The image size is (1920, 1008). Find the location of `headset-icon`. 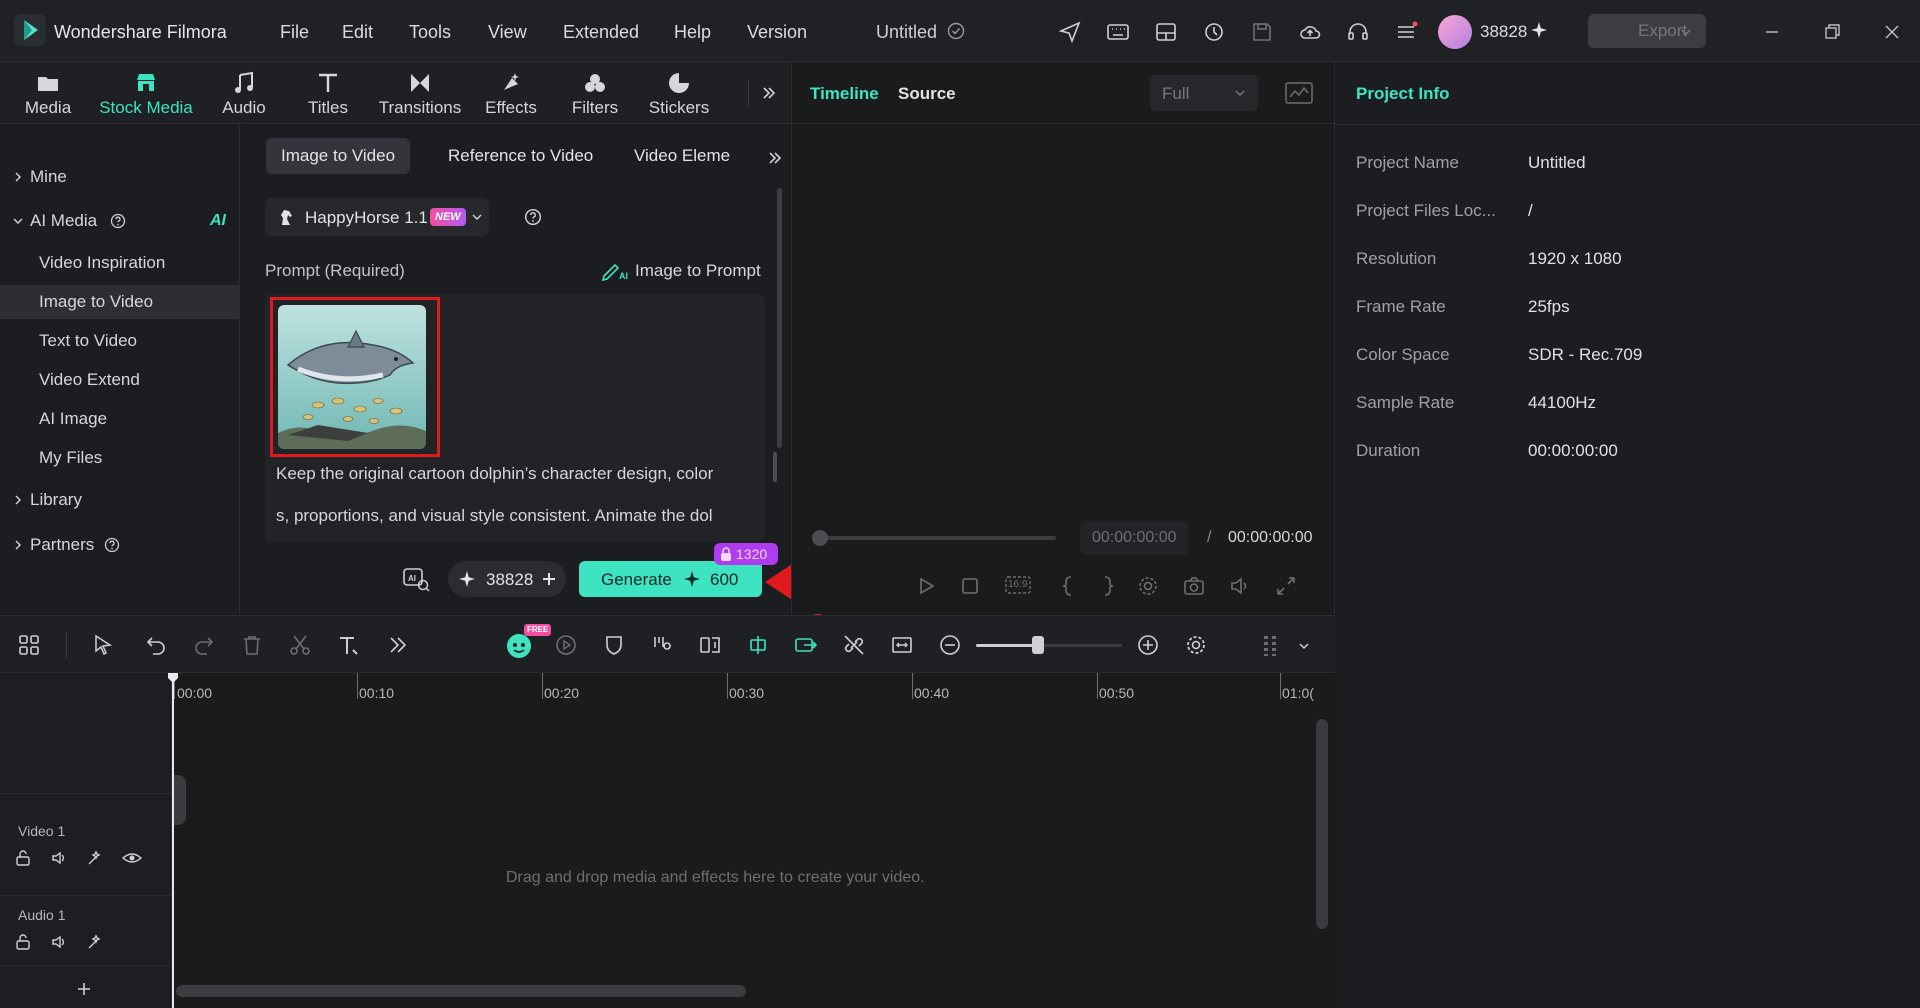

headset-icon is located at coordinates (1358, 32).